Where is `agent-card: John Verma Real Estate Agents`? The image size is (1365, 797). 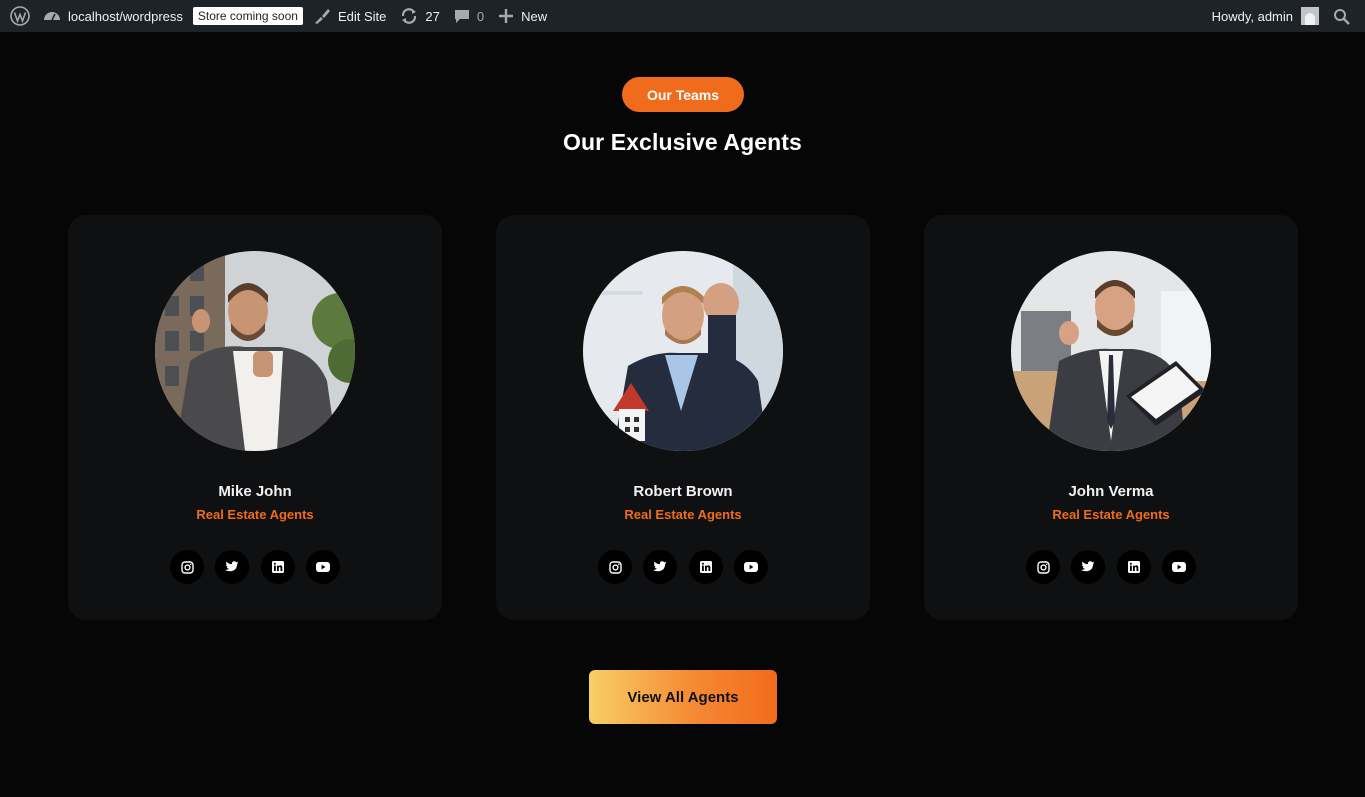 agent-card: John Verma Real Estate Agents is located at coordinates (1111, 417).